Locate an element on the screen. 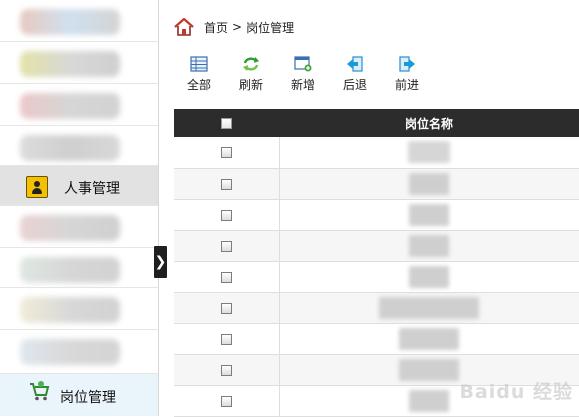  forward-label: 前进 is located at coordinates (406, 85).